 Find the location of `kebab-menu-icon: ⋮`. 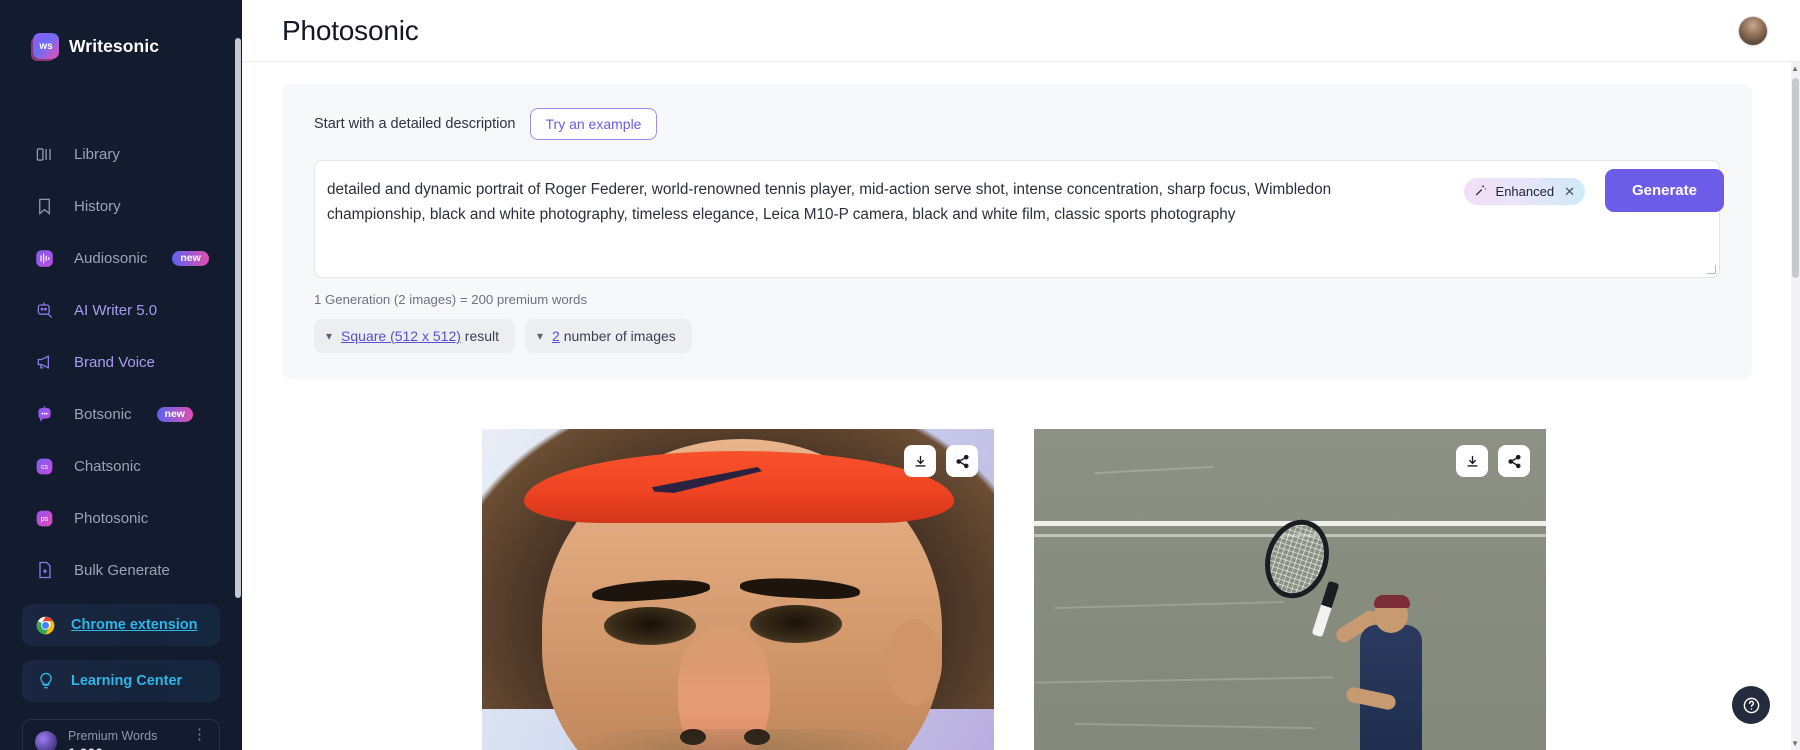

kebab-menu-icon: ⋮ is located at coordinates (199, 734).